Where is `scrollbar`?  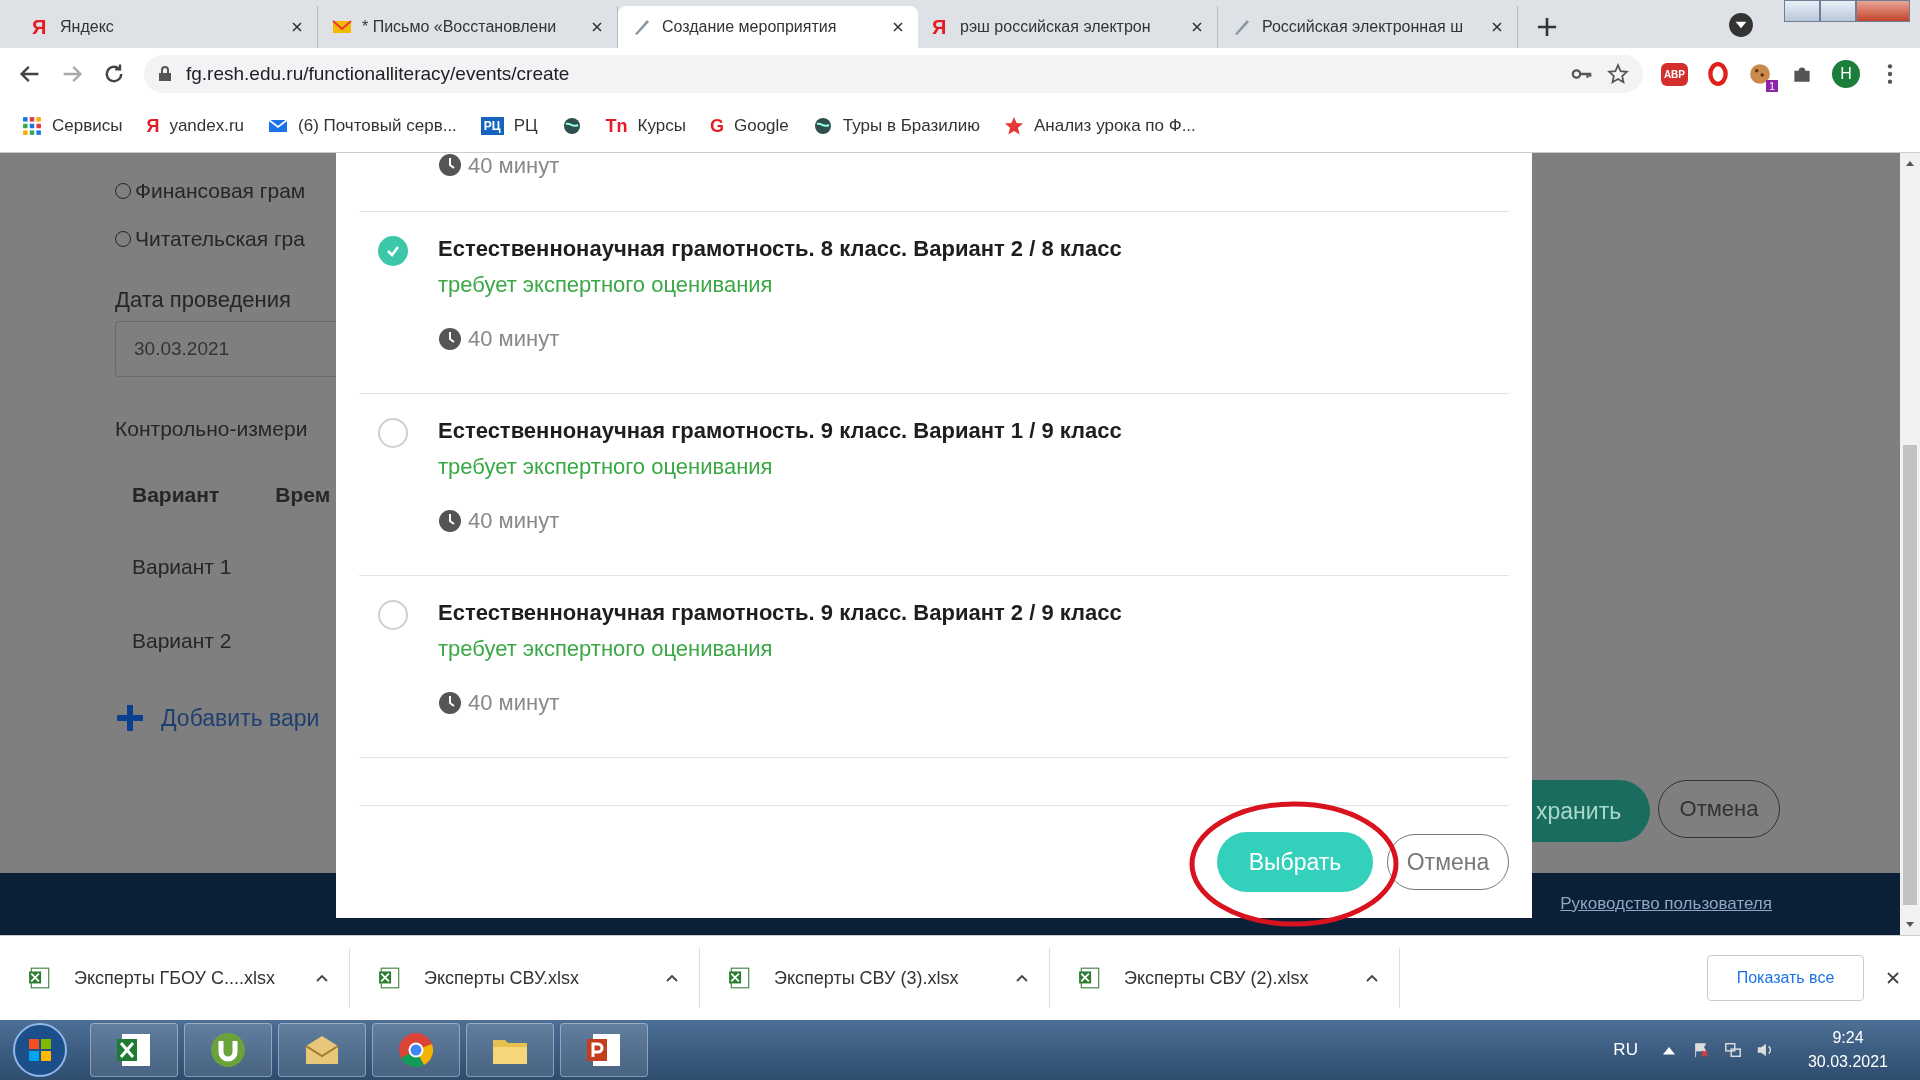
scrollbar is located at coordinates (1910, 544).